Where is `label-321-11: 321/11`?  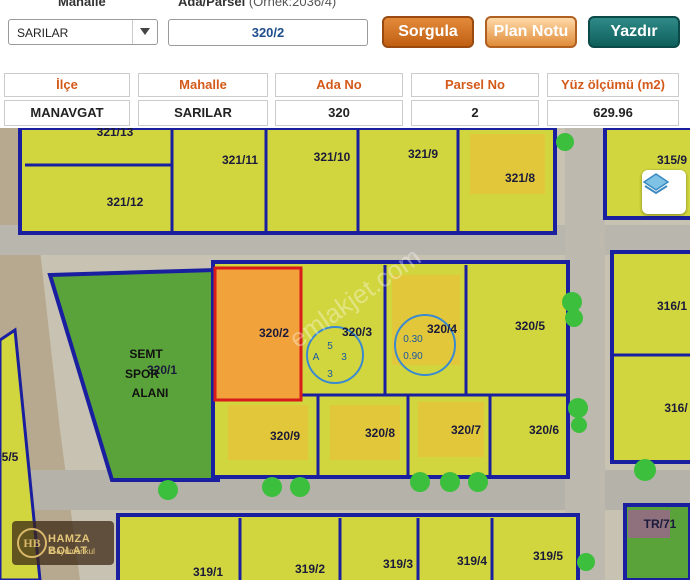
label-321-11: 321/11 is located at coordinates (240, 160).